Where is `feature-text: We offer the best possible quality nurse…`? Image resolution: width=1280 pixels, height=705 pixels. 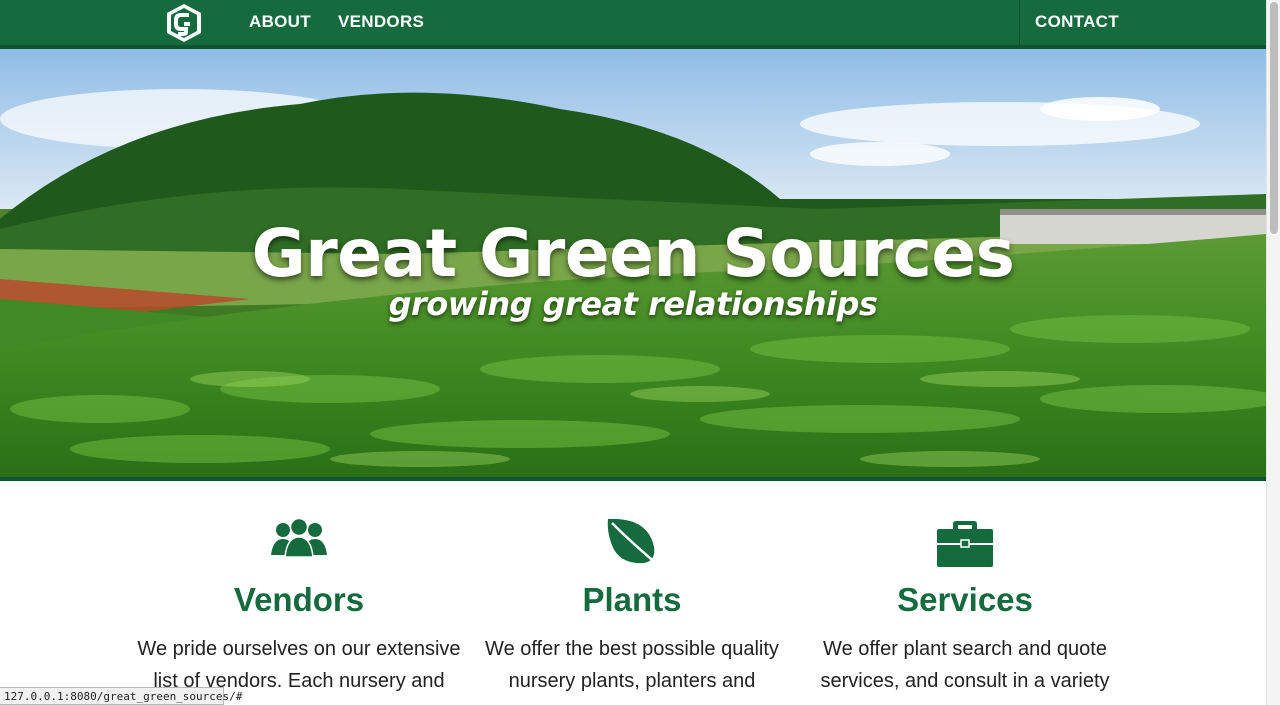 feature-text: We offer the best possible quality nurse… is located at coordinates (632, 665).